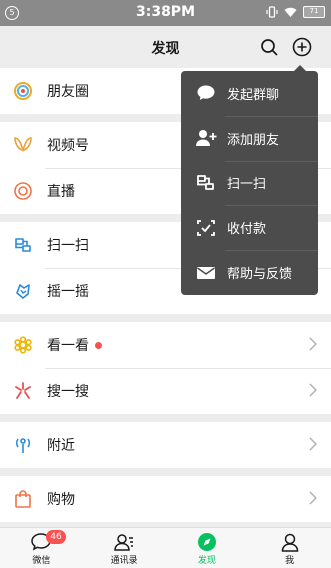  Describe the element at coordinates (23, 291) in the screenshot. I see `shake-icon` at that location.